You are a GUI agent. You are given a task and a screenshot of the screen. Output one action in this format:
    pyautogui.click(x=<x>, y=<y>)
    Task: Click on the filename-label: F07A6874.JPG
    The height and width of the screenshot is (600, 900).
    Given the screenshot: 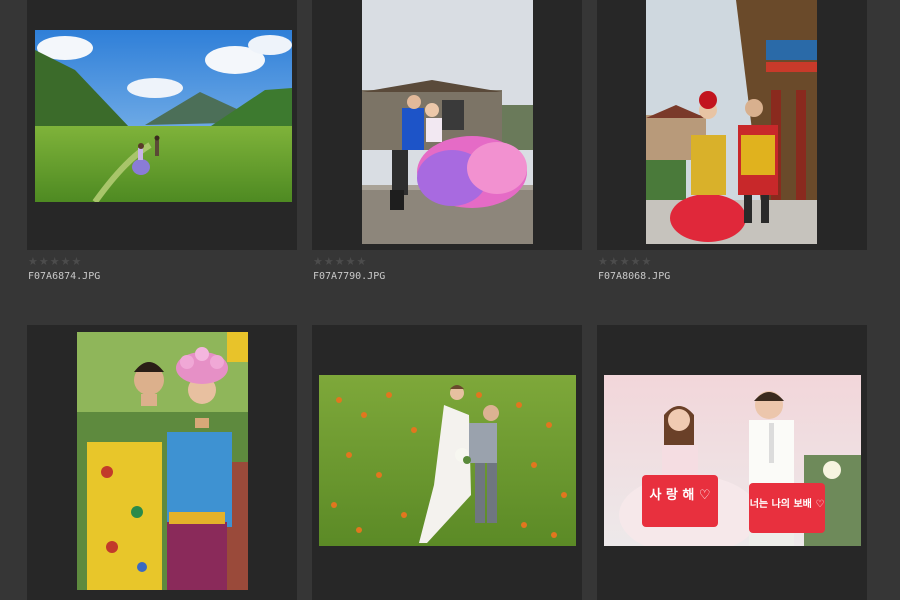 What is the action you would take?
    pyautogui.click(x=64, y=276)
    